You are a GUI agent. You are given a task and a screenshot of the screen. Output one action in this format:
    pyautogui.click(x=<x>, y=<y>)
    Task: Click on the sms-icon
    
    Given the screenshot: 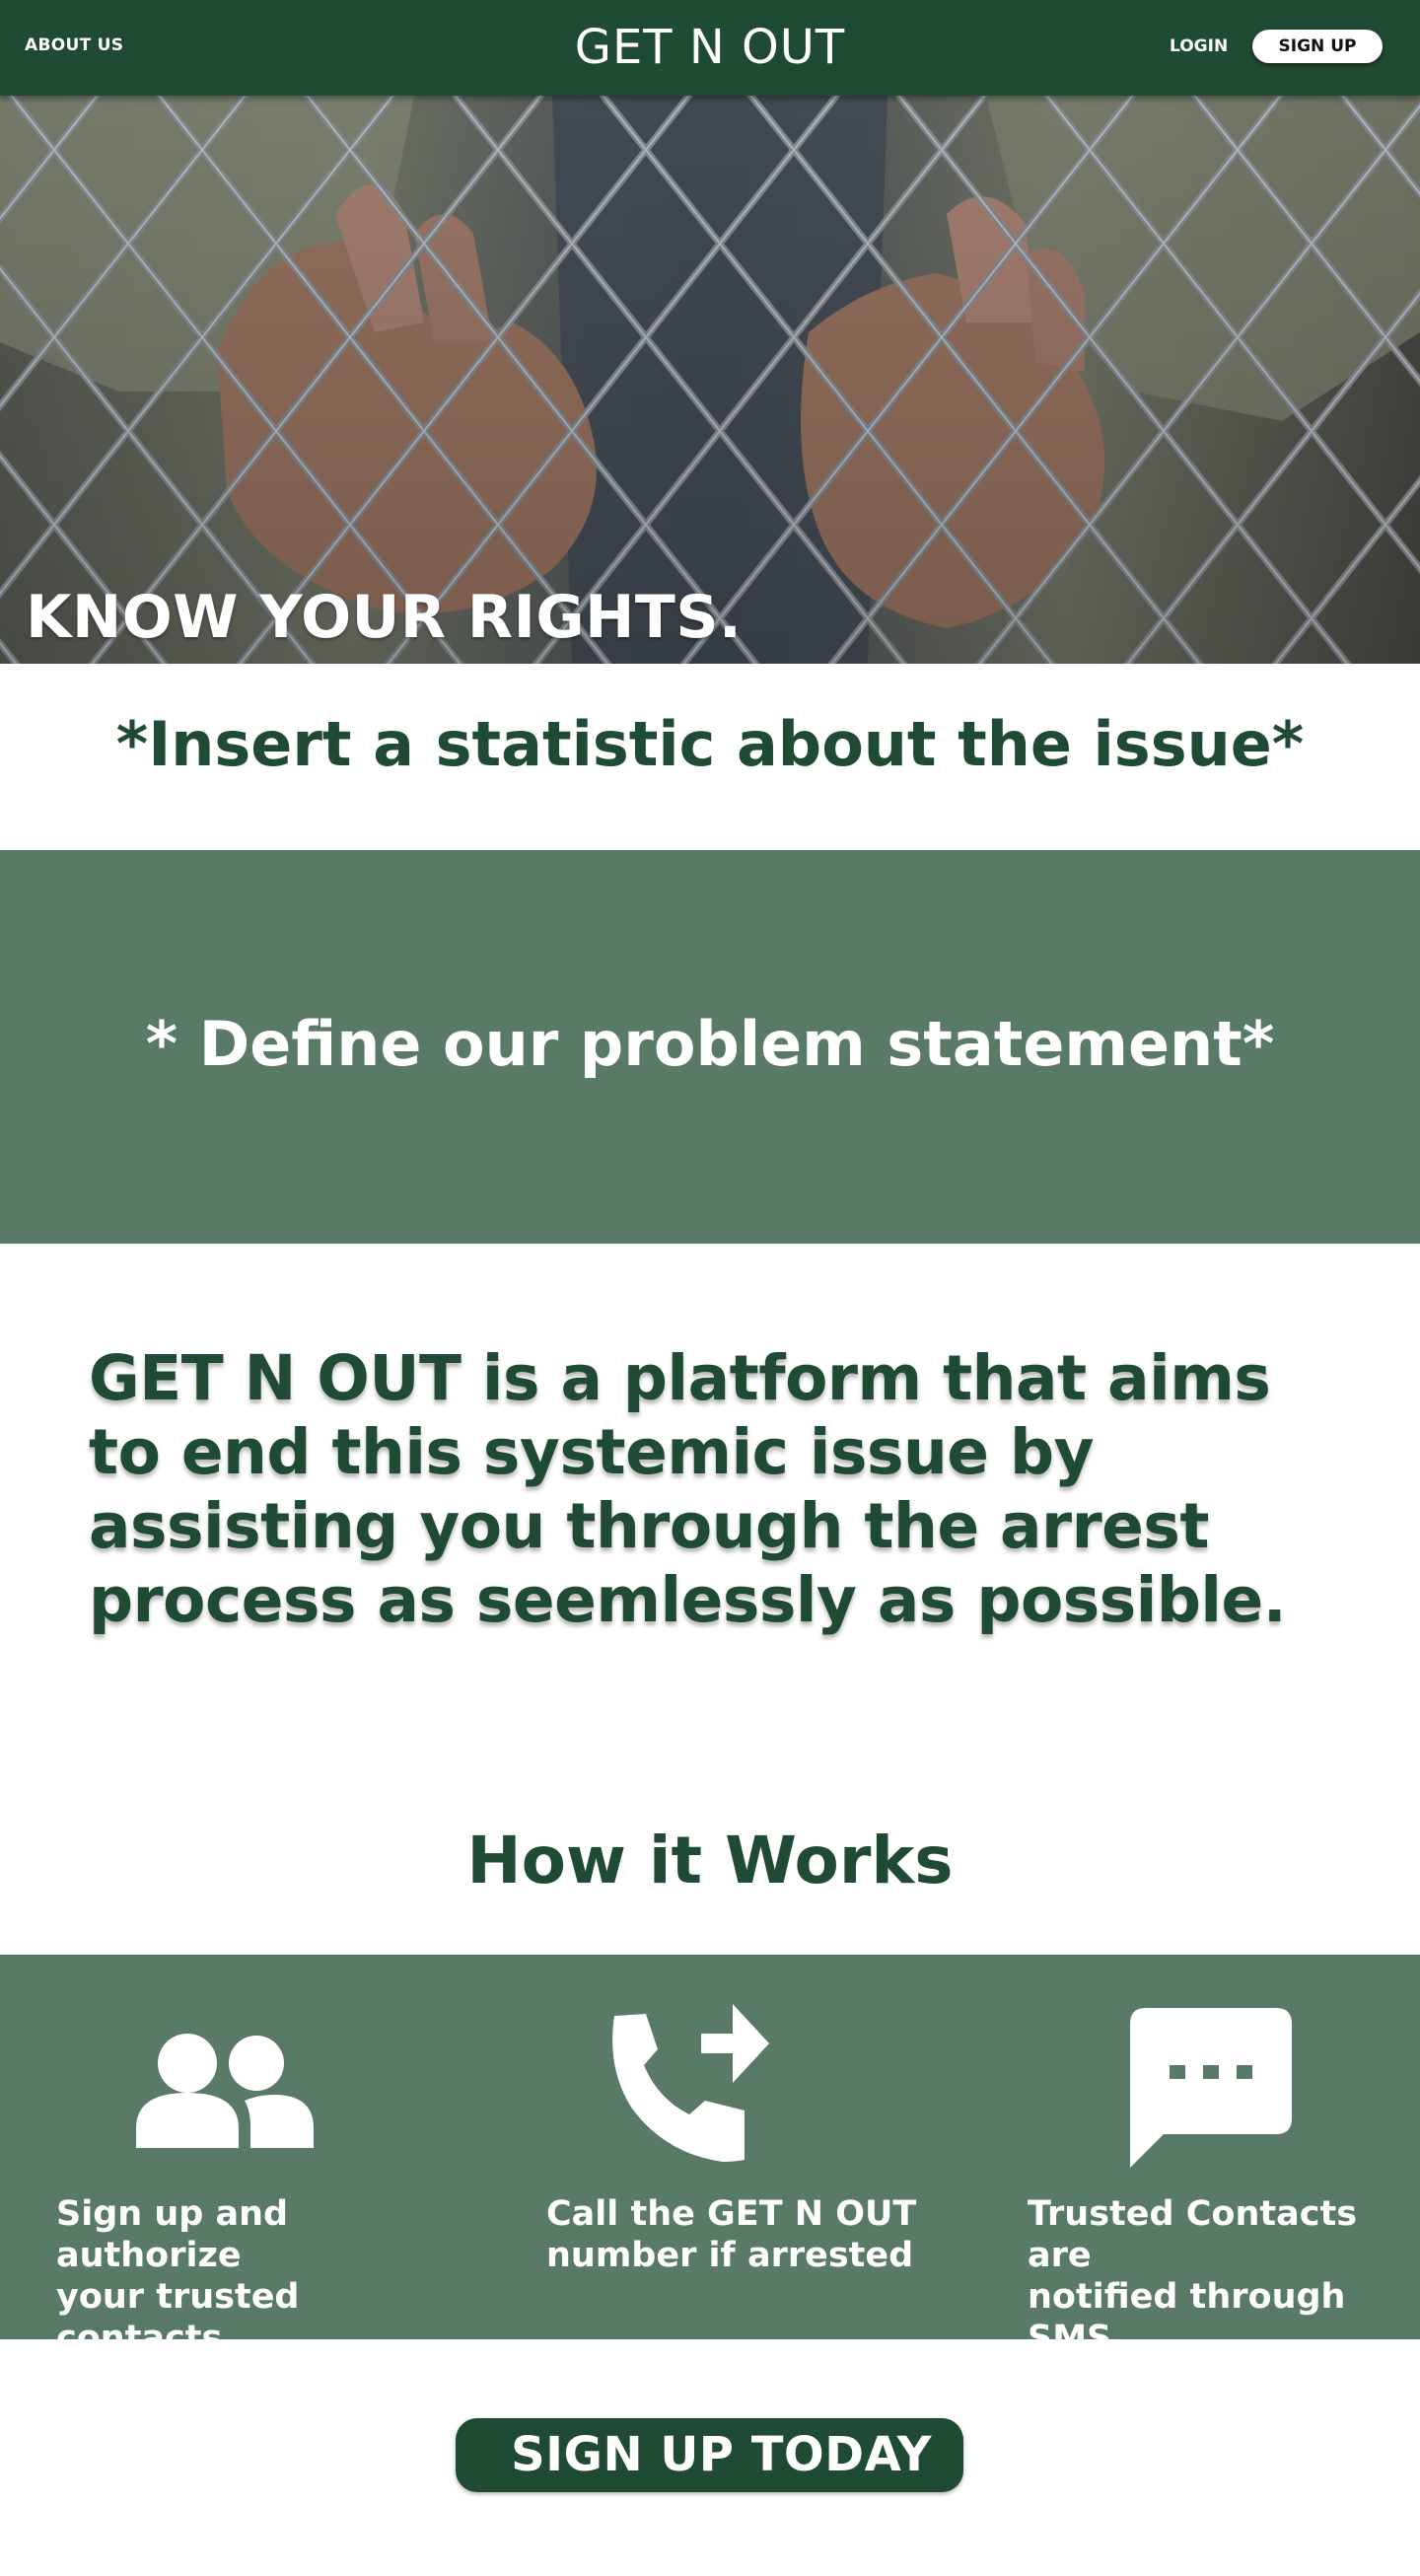 What is the action you would take?
    pyautogui.click(x=1211, y=2088)
    